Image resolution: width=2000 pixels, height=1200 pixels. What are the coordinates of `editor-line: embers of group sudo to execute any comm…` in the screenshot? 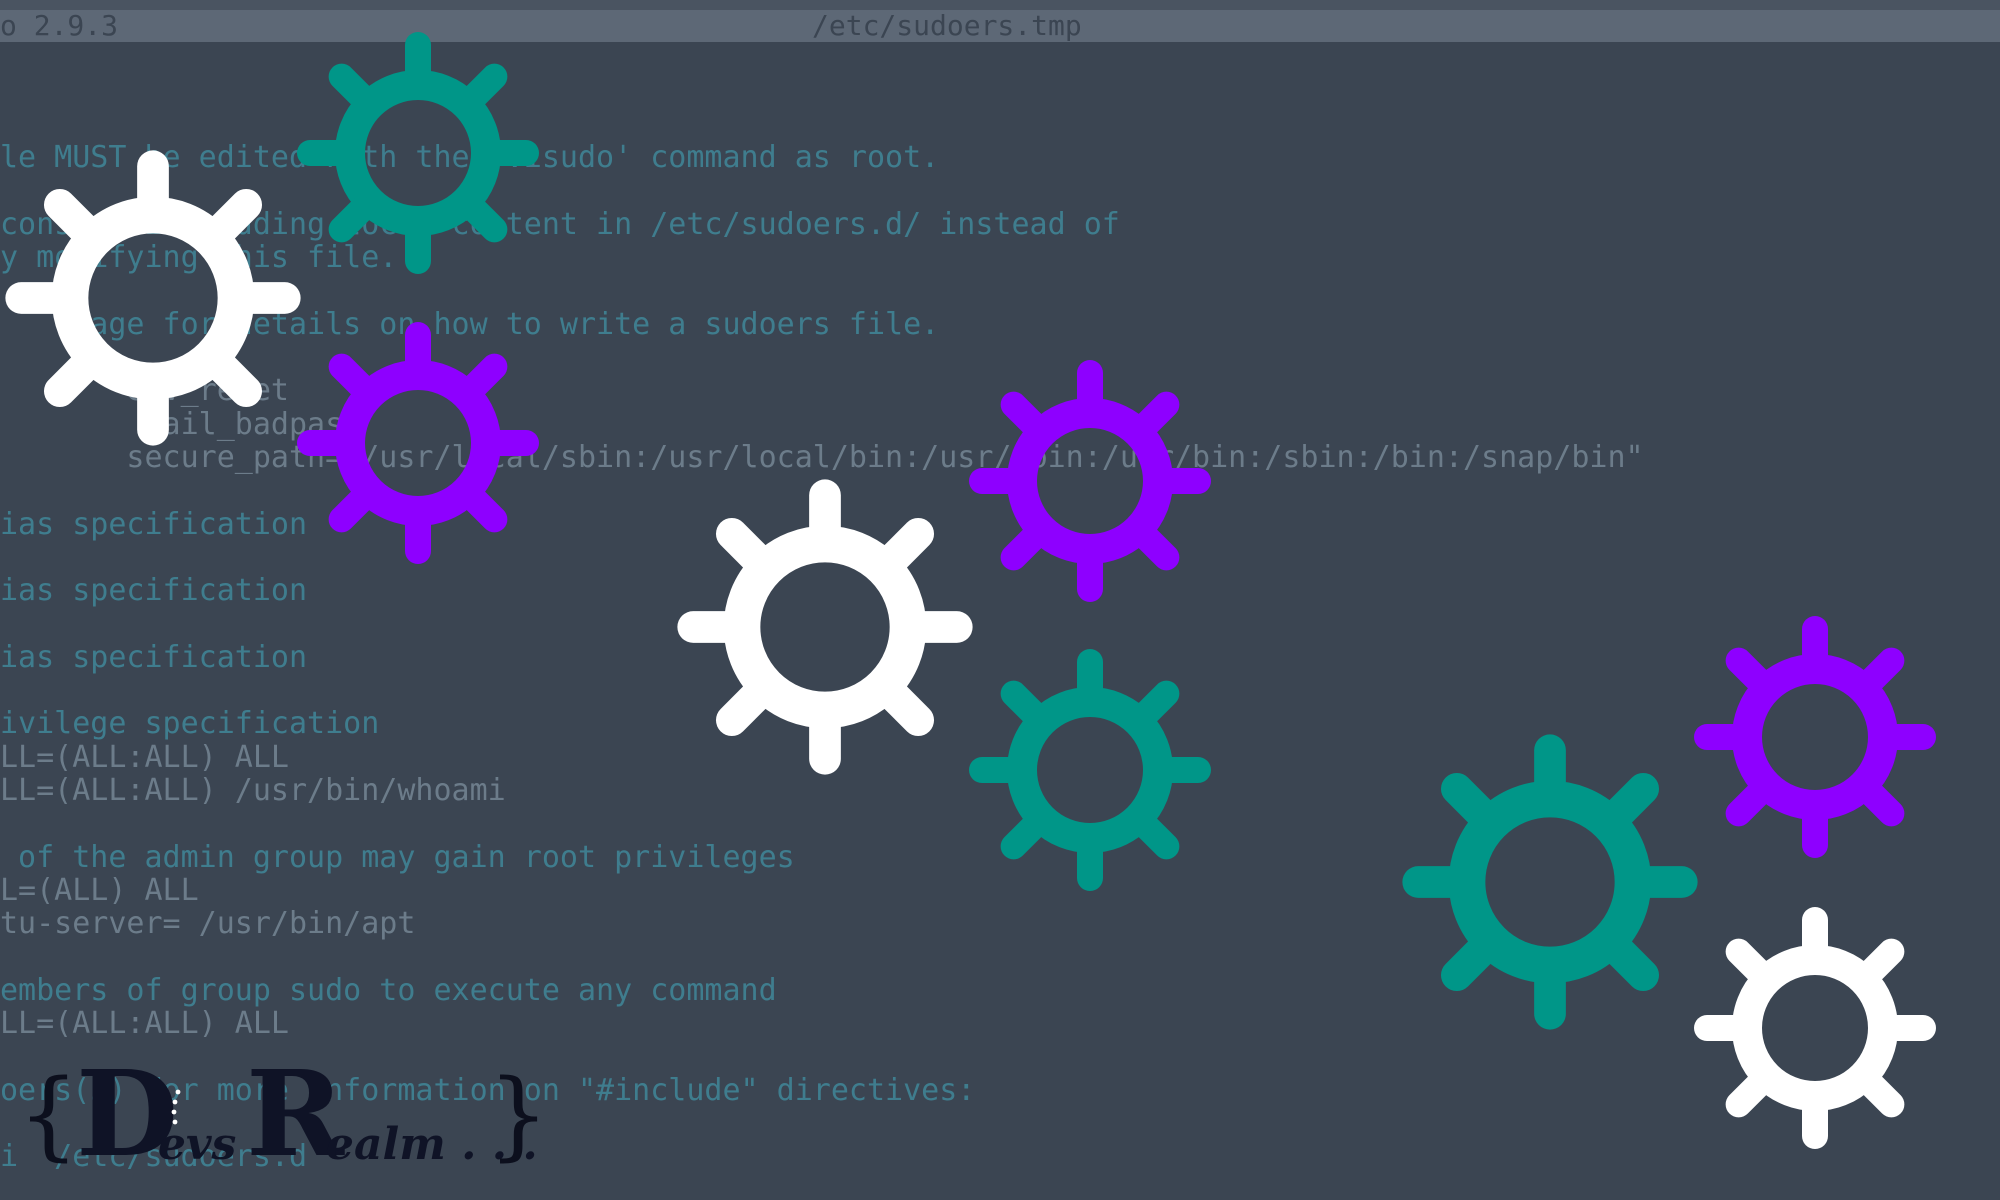 It's located at (388, 990).